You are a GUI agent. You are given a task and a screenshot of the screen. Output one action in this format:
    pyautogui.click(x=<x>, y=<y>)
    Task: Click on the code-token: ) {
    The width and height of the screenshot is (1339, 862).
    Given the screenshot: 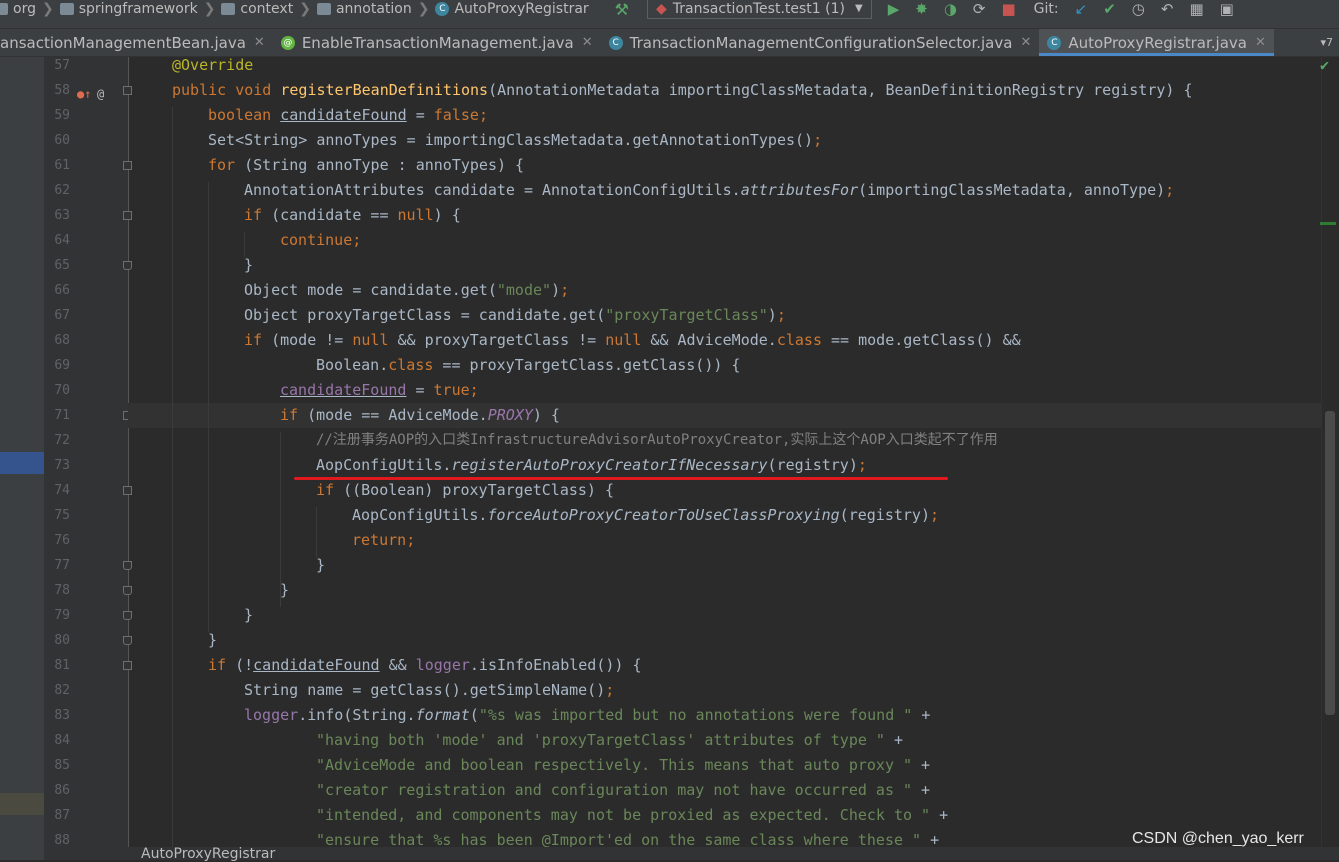 What is the action you would take?
    pyautogui.click(x=447, y=215)
    